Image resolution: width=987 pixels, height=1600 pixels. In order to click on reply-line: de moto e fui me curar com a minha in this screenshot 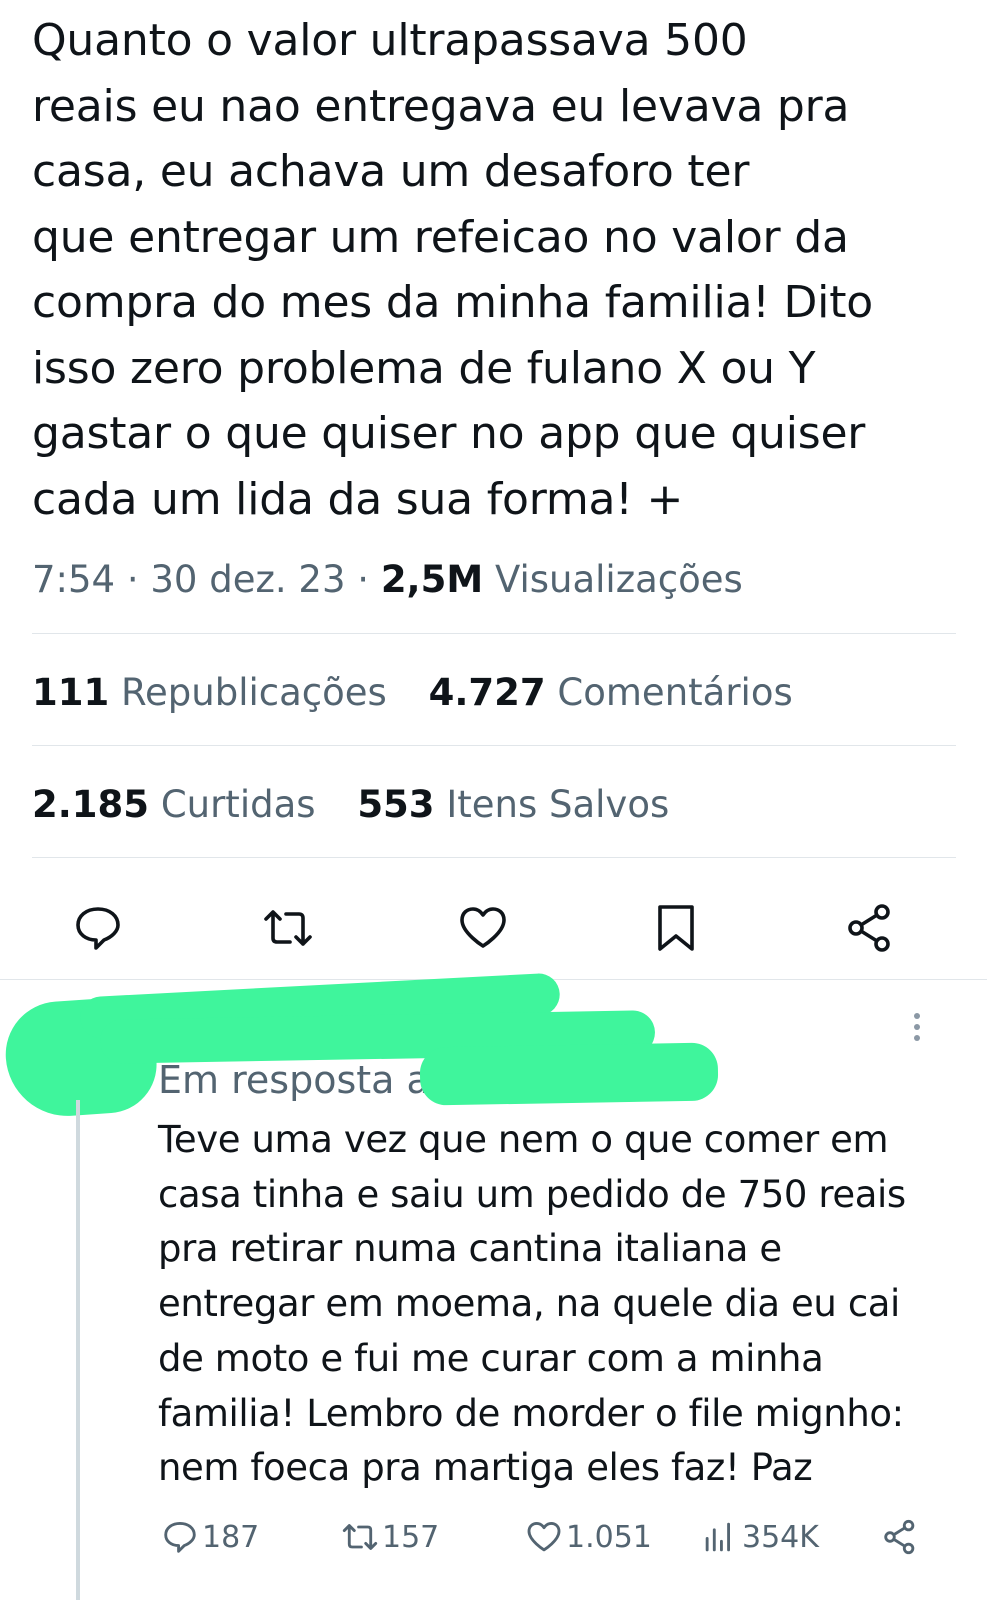, I will do `click(491, 1358)`.